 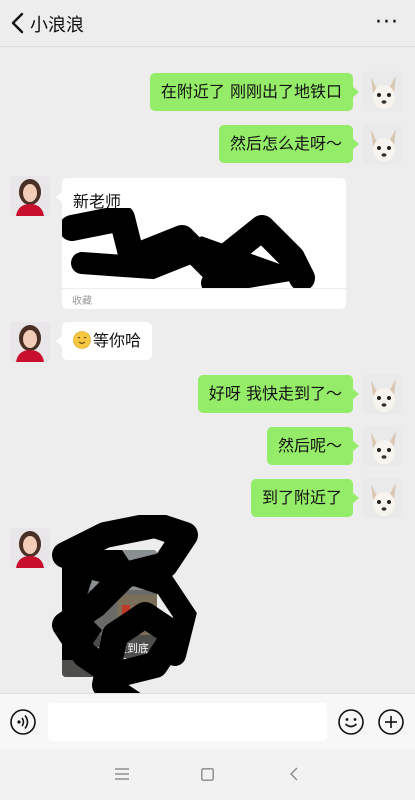 What do you see at coordinates (204, 298) in the screenshot?
I see `card-footer: 收藏` at bounding box center [204, 298].